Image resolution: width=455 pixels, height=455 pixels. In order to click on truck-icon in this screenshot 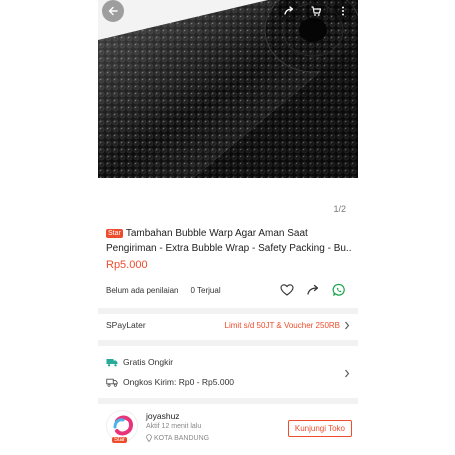, I will do `click(112, 382)`.